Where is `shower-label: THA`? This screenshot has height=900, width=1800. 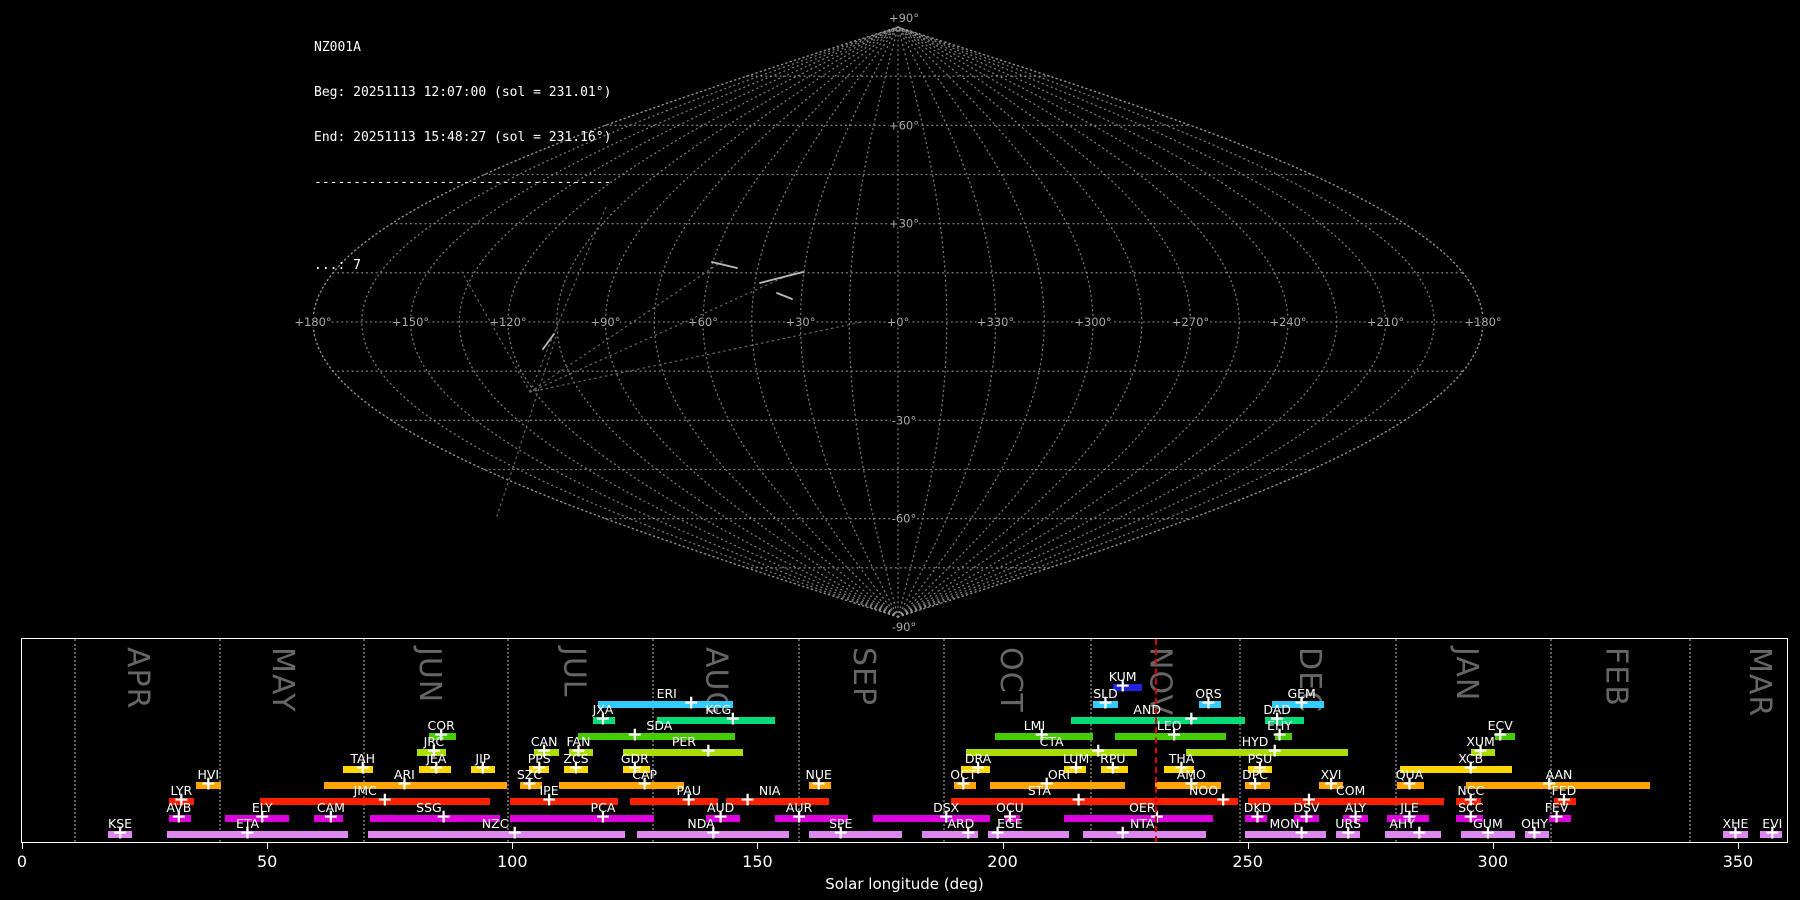
shower-label: THA is located at coordinates (1181, 758).